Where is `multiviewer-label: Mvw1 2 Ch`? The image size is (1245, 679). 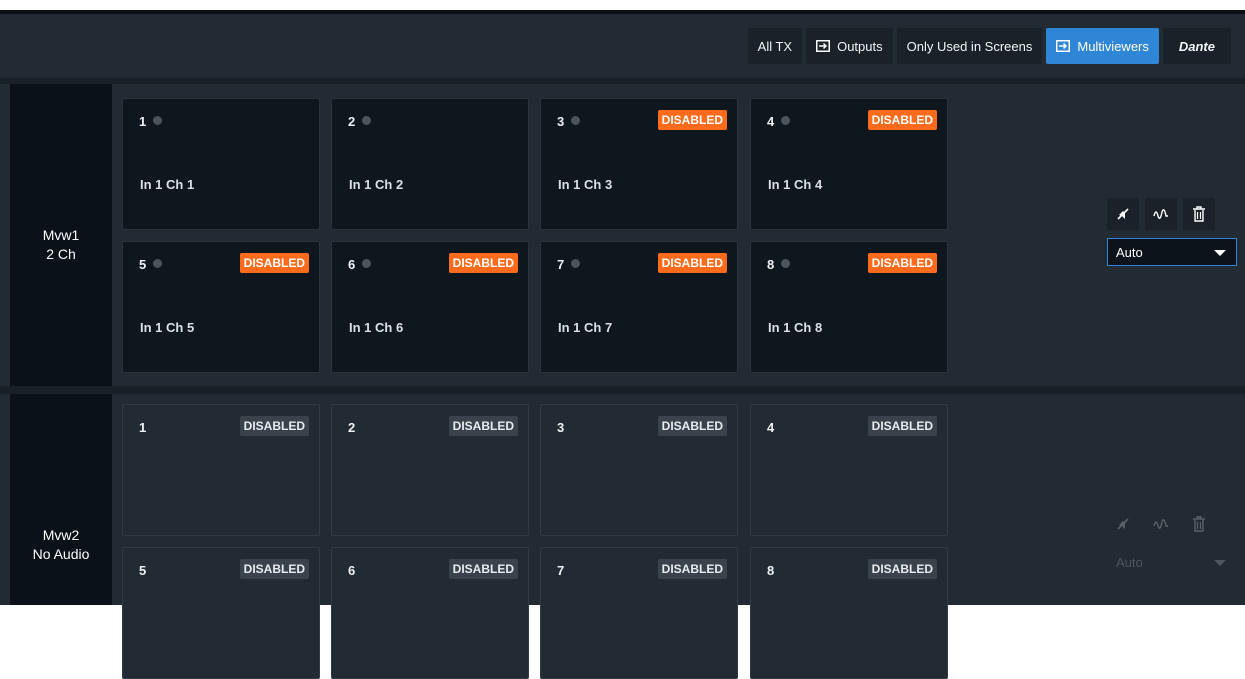 multiviewer-label: Mvw1 2 Ch is located at coordinates (61, 235).